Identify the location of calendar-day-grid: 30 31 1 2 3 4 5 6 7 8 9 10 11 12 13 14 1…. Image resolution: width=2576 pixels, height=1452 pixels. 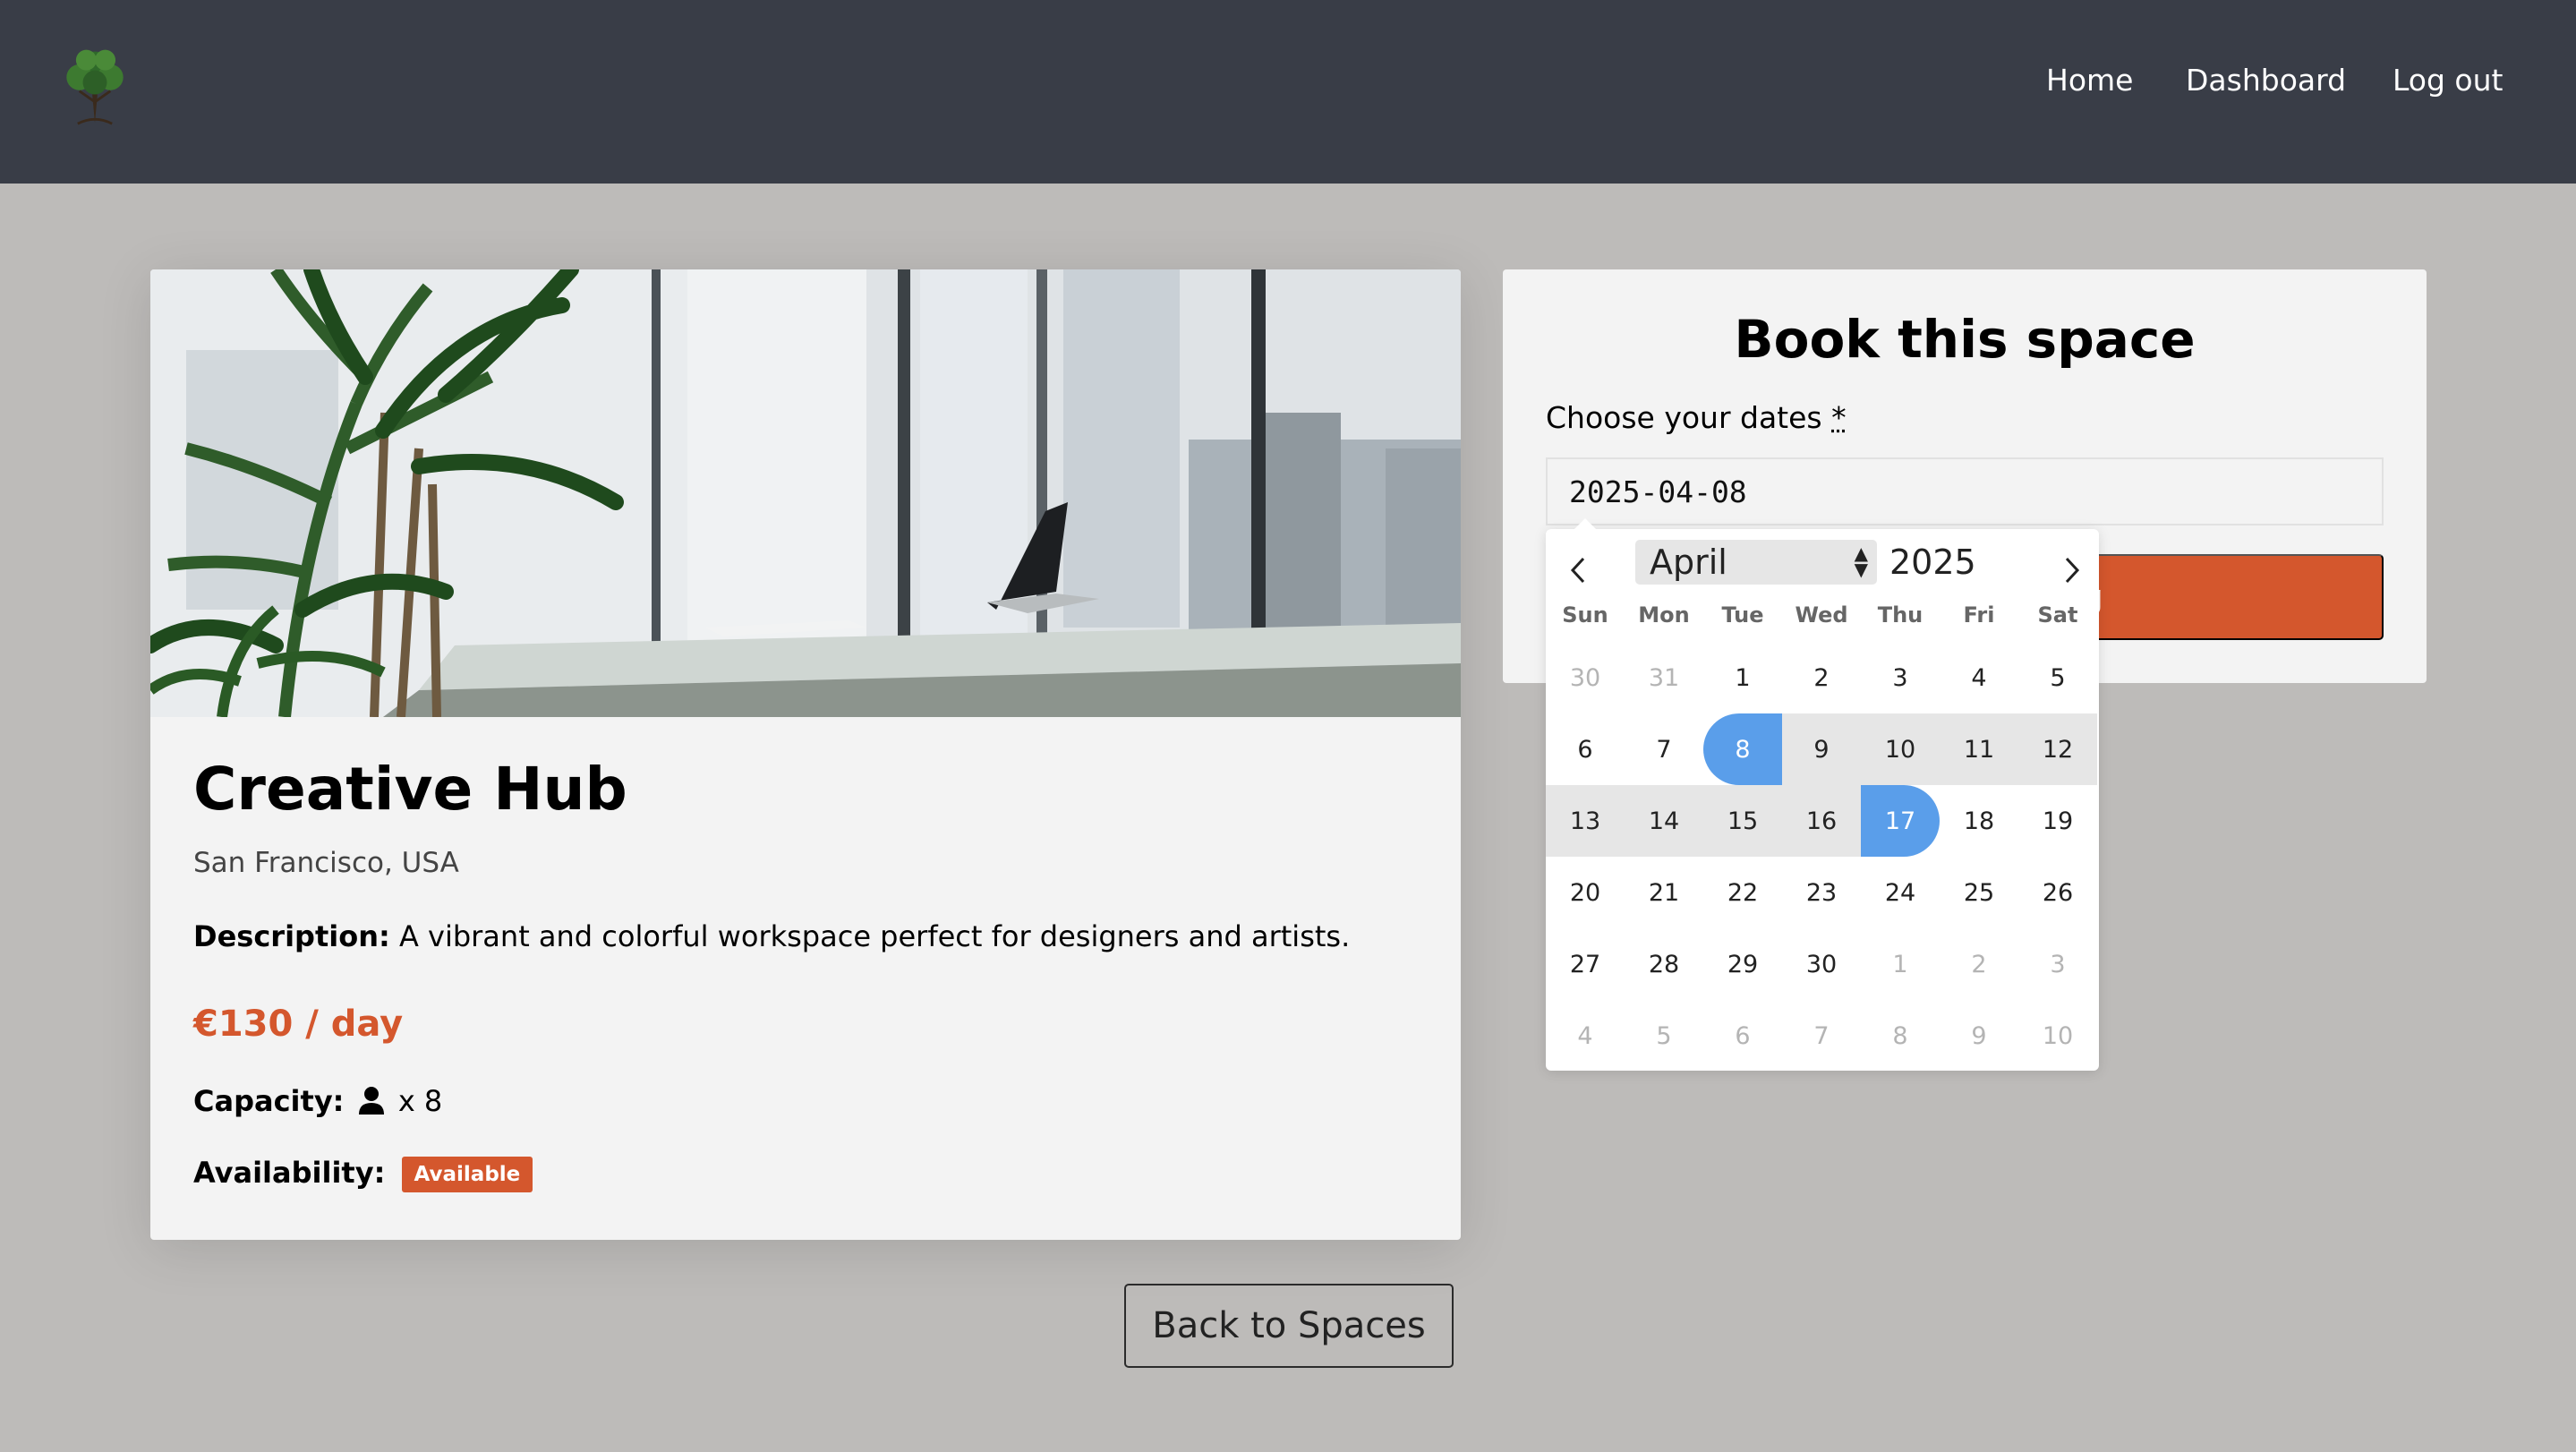
(1822, 857).